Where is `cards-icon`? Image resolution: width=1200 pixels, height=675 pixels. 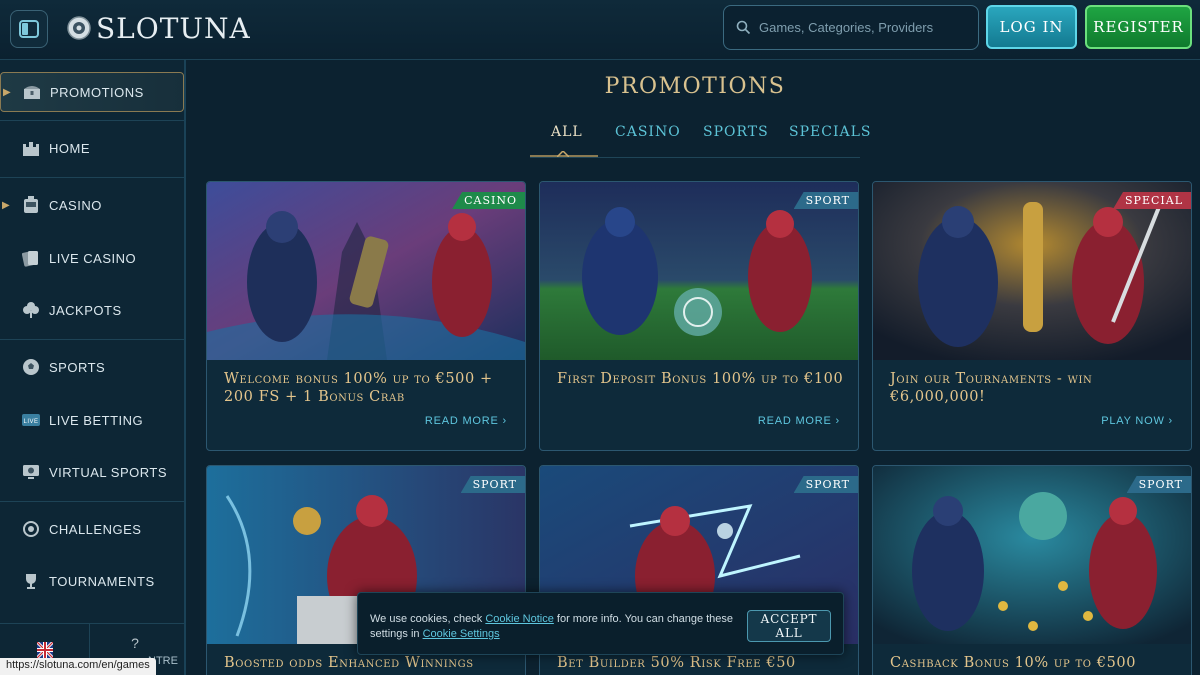 cards-icon is located at coordinates (31, 258).